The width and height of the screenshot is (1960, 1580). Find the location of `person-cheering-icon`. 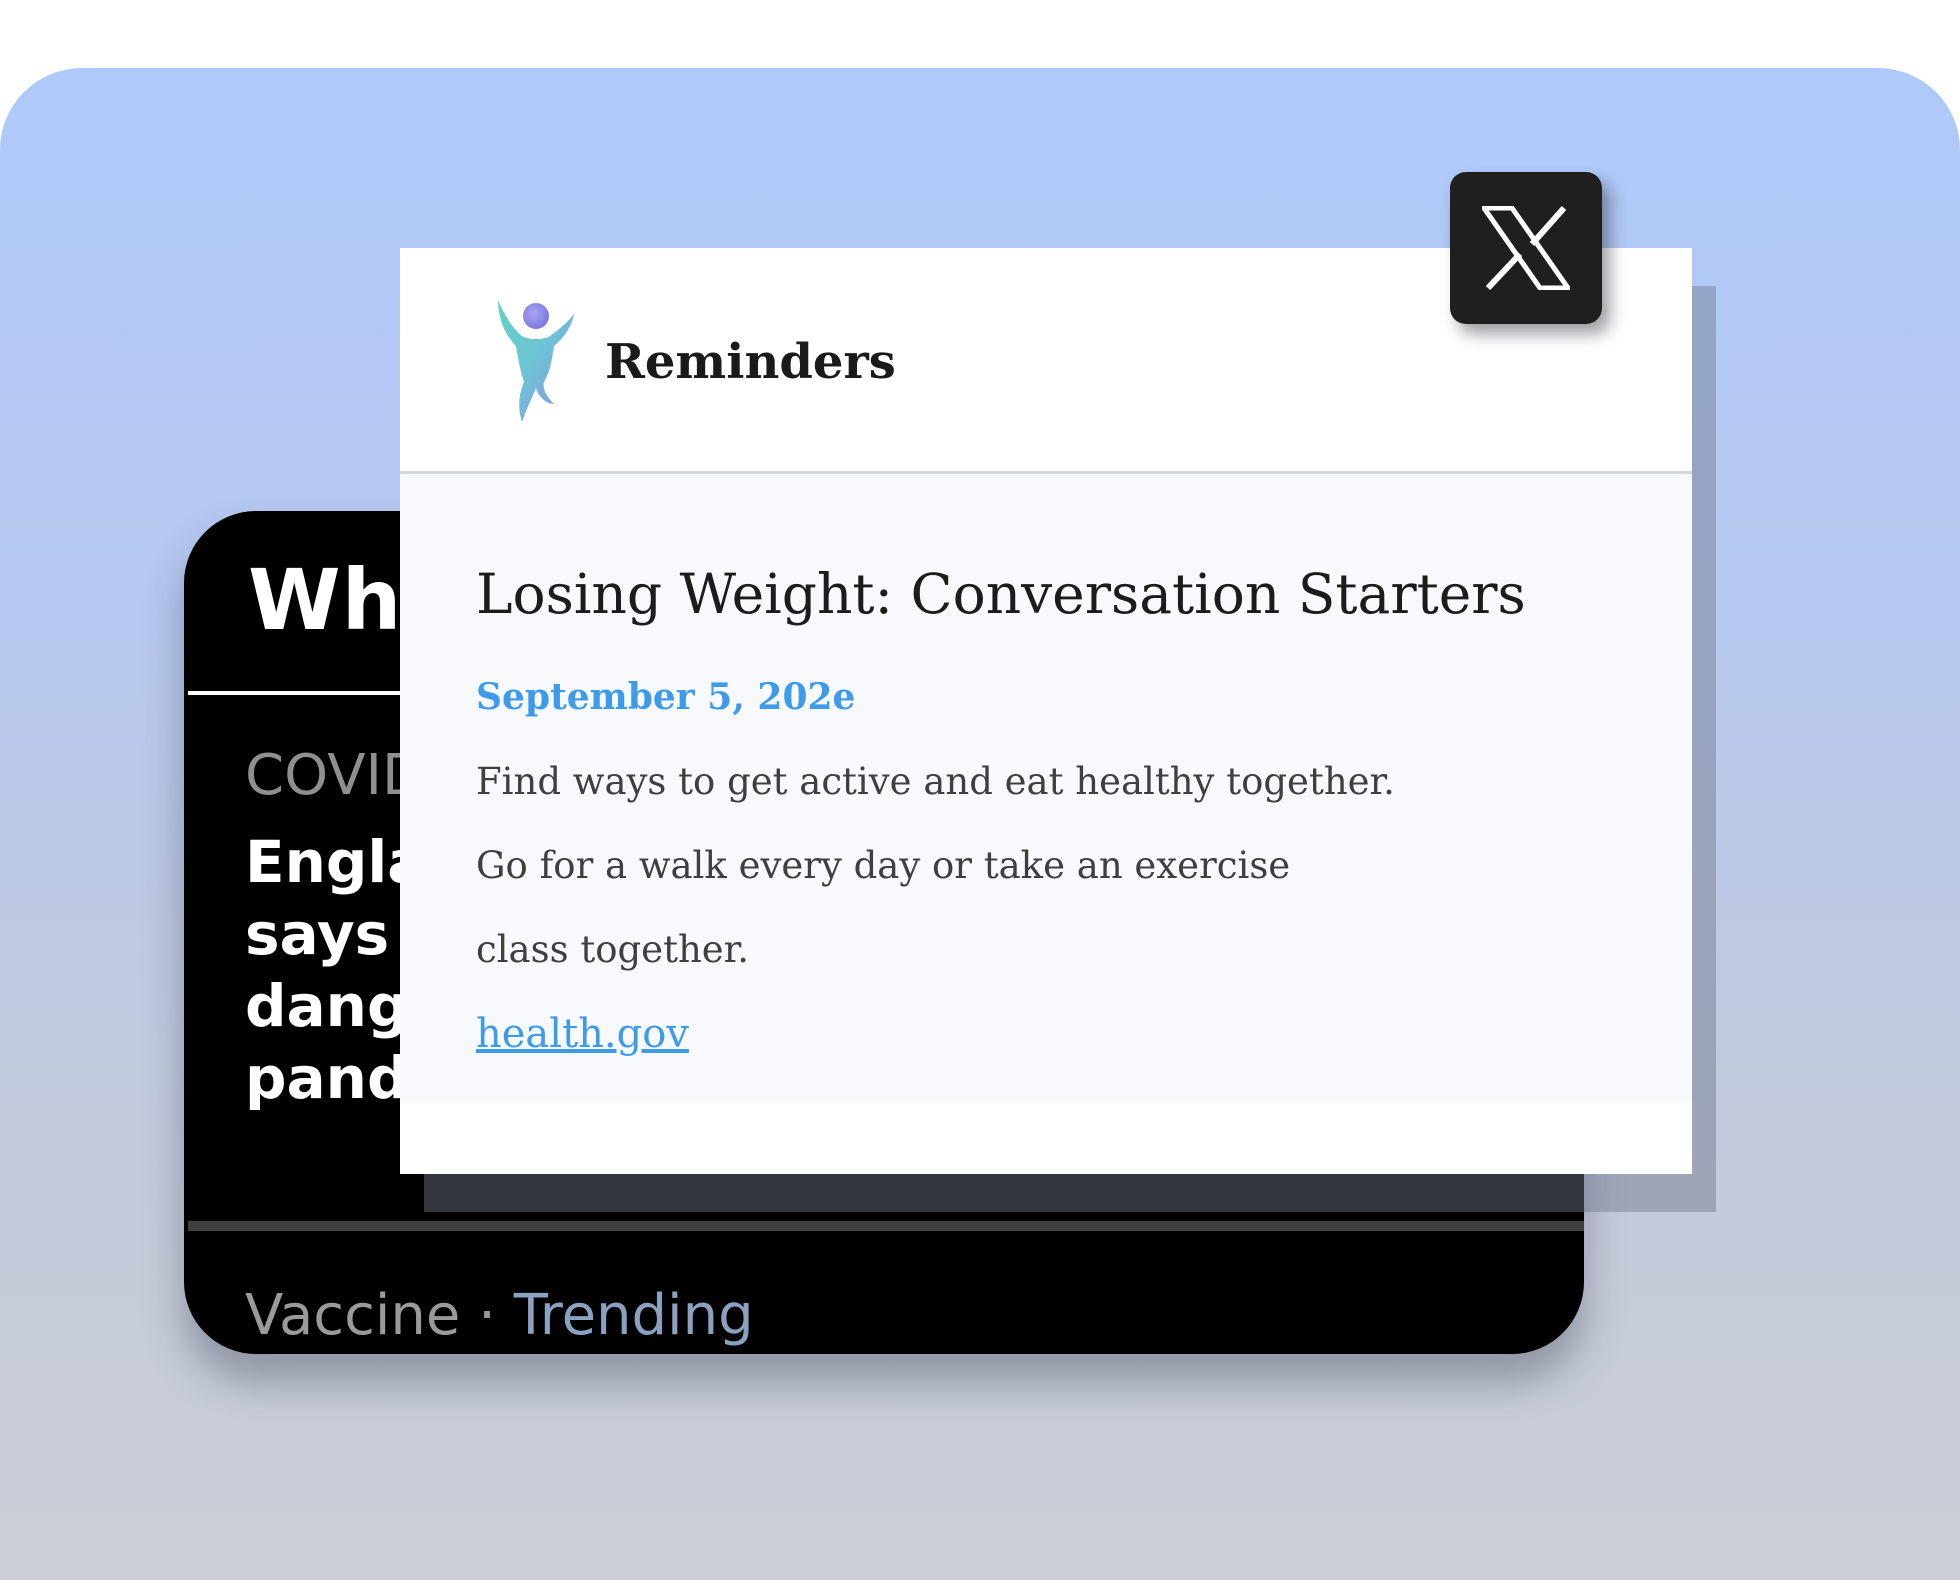

person-cheering-icon is located at coordinates (536, 361).